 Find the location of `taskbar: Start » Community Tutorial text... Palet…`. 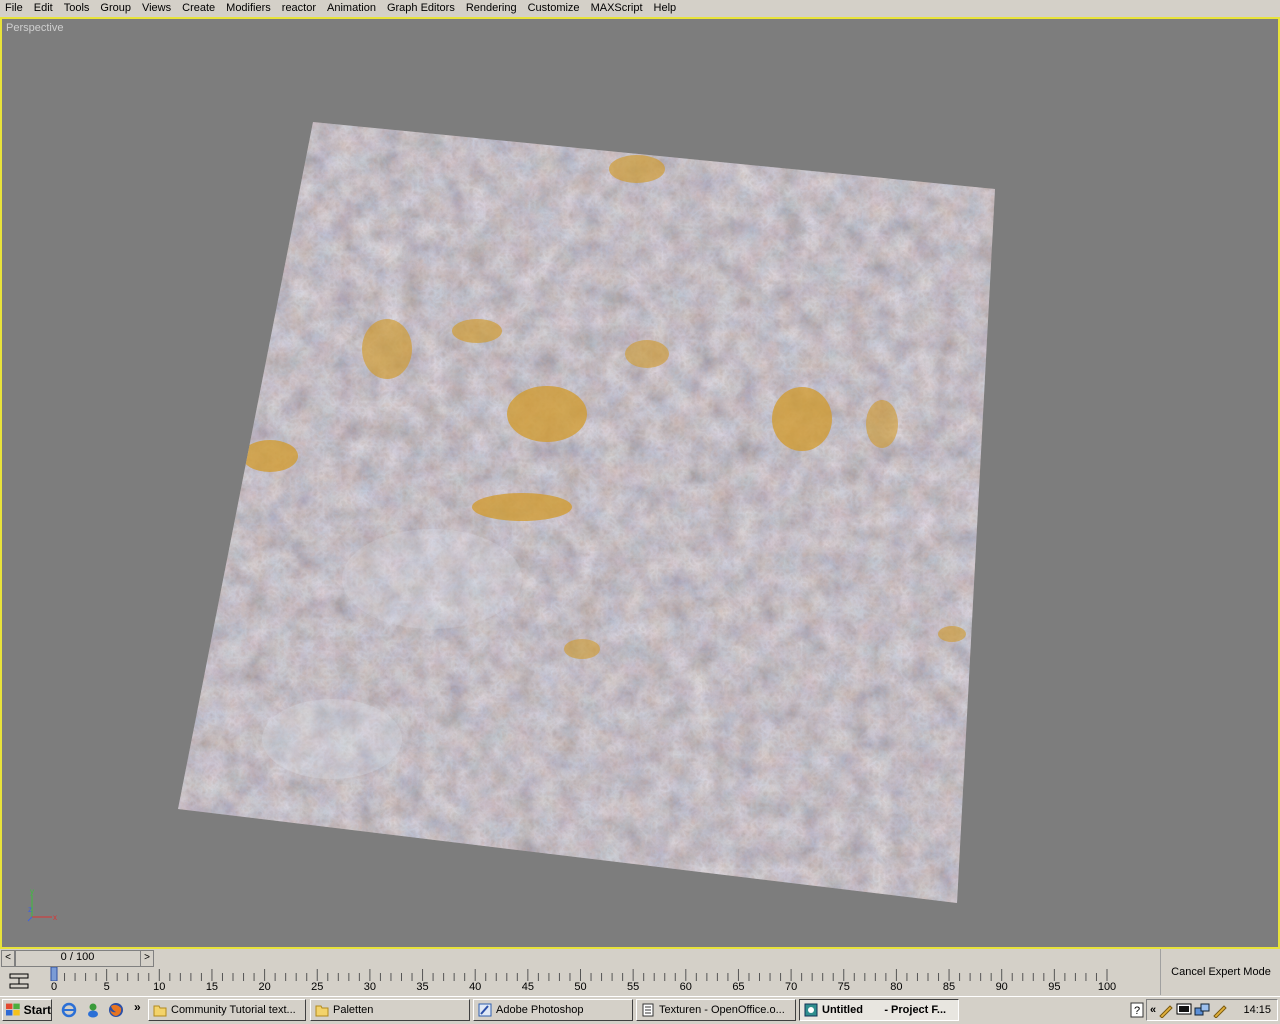

taskbar: Start » Community Tutorial text... Palet… is located at coordinates (640, 1010).